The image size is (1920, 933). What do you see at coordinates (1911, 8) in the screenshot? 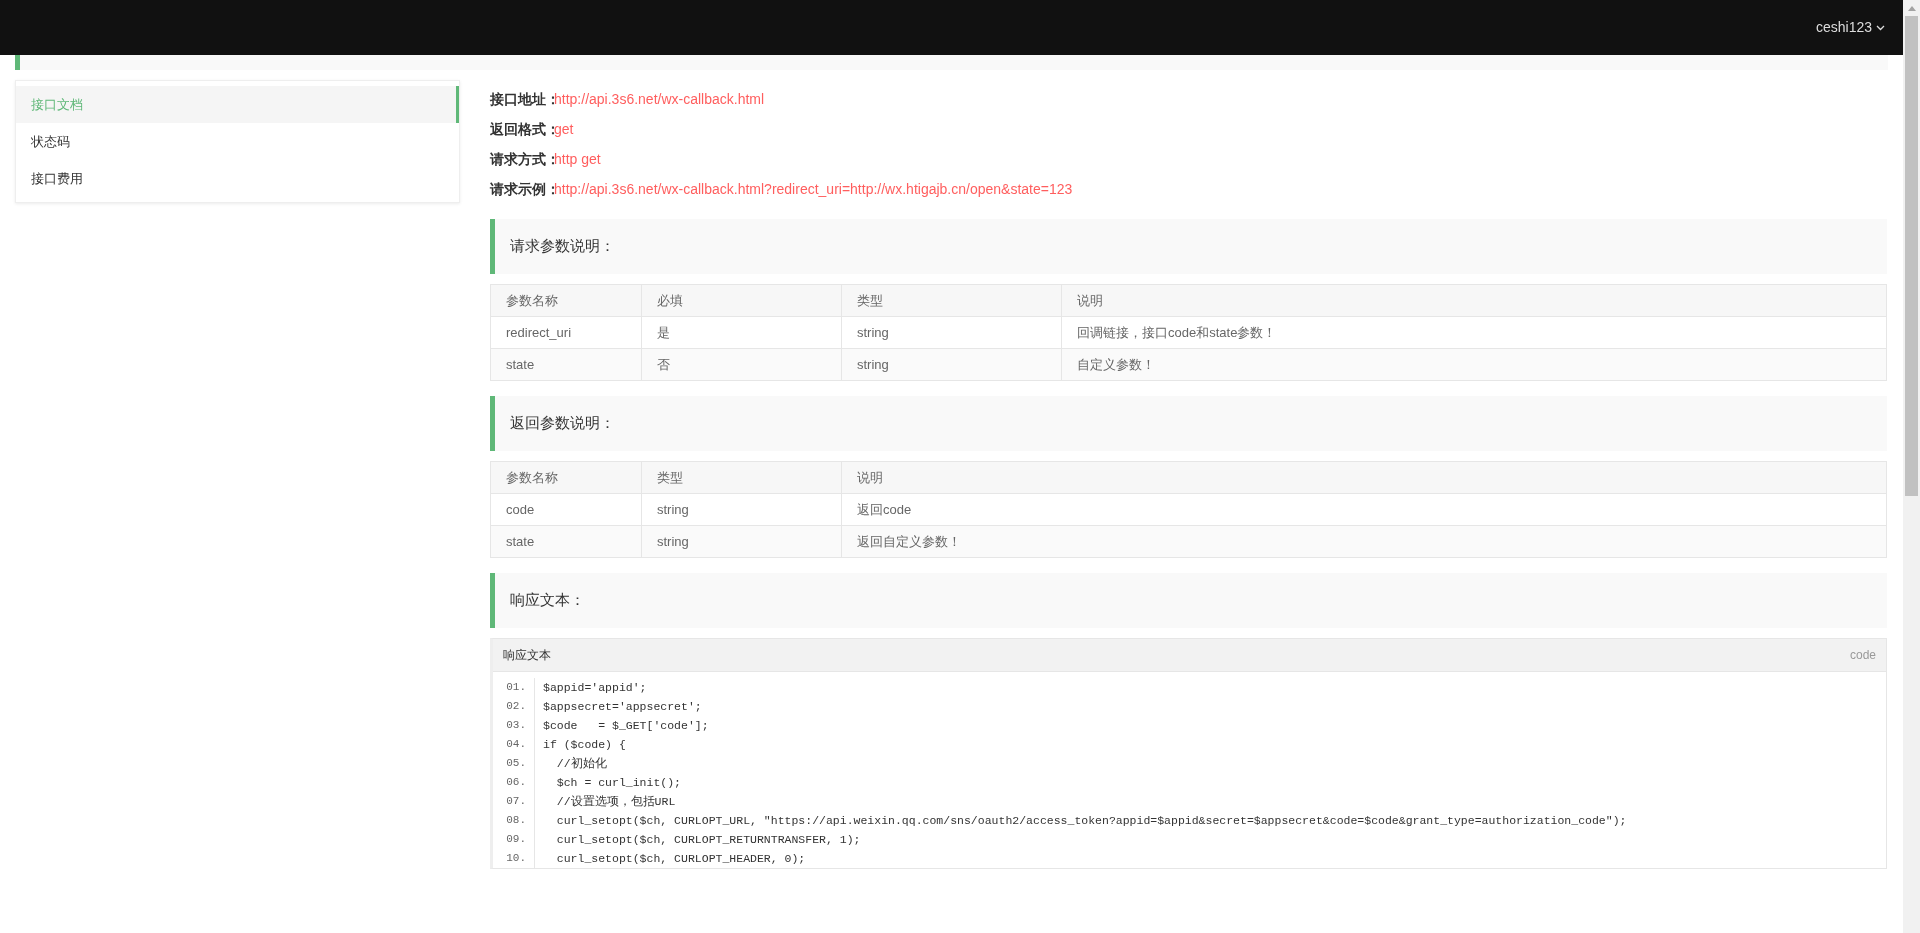
I see `scroll-up-icon` at bounding box center [1911, 8].